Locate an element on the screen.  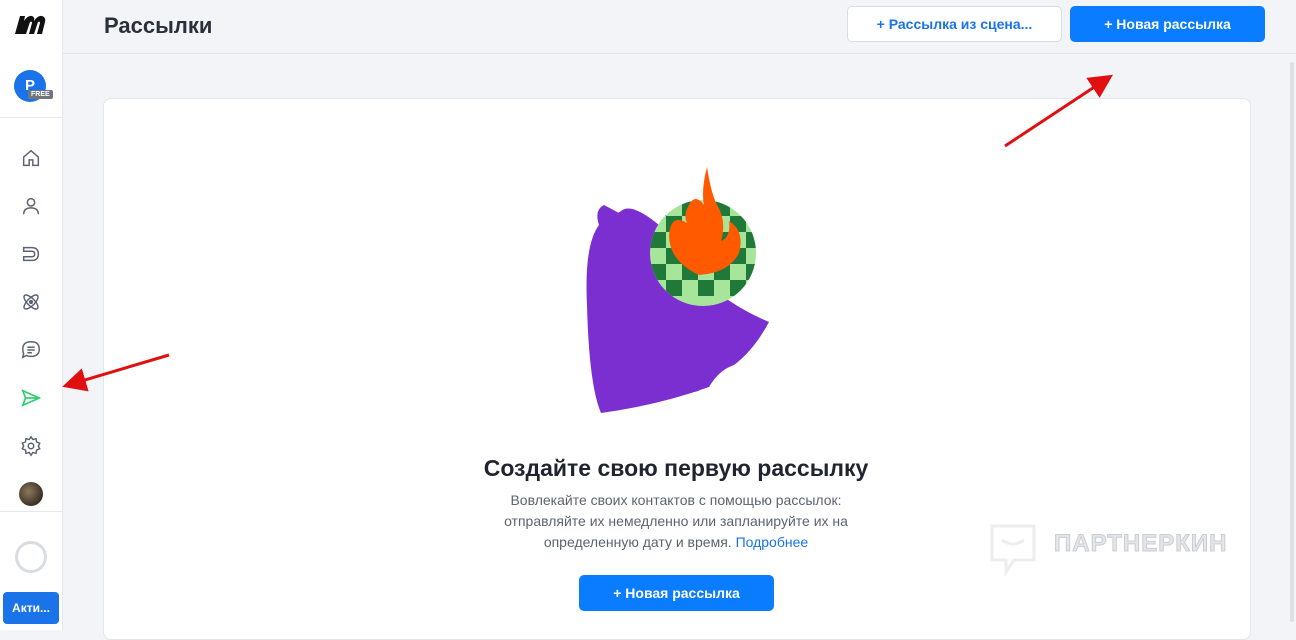
gear-icon is located at coordinates (31, 446).